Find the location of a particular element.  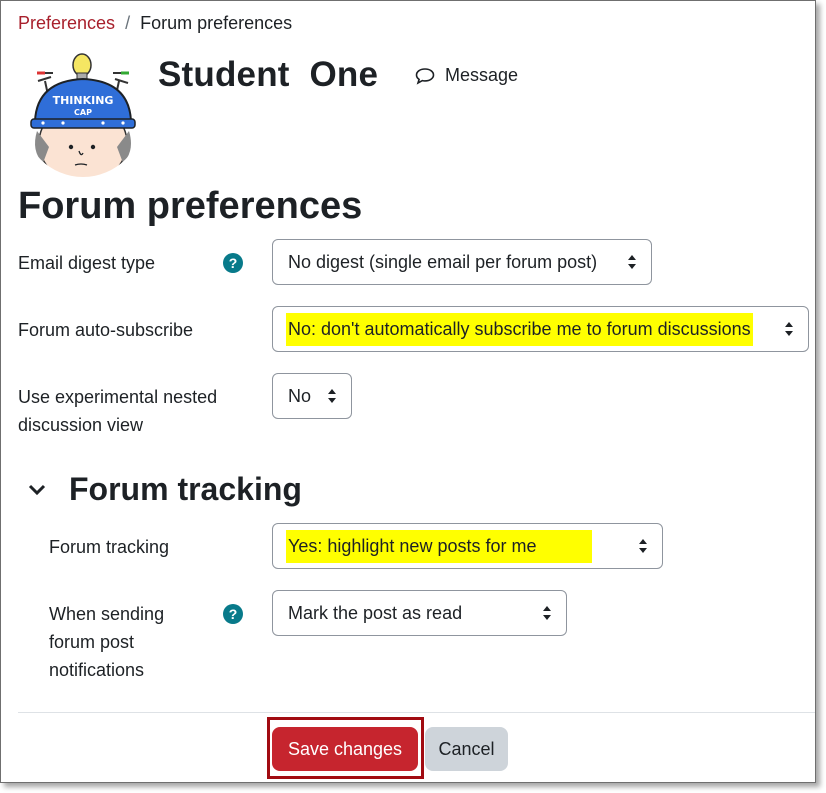

email-digest-help-icon: ? is located at coordinates (233, 263).